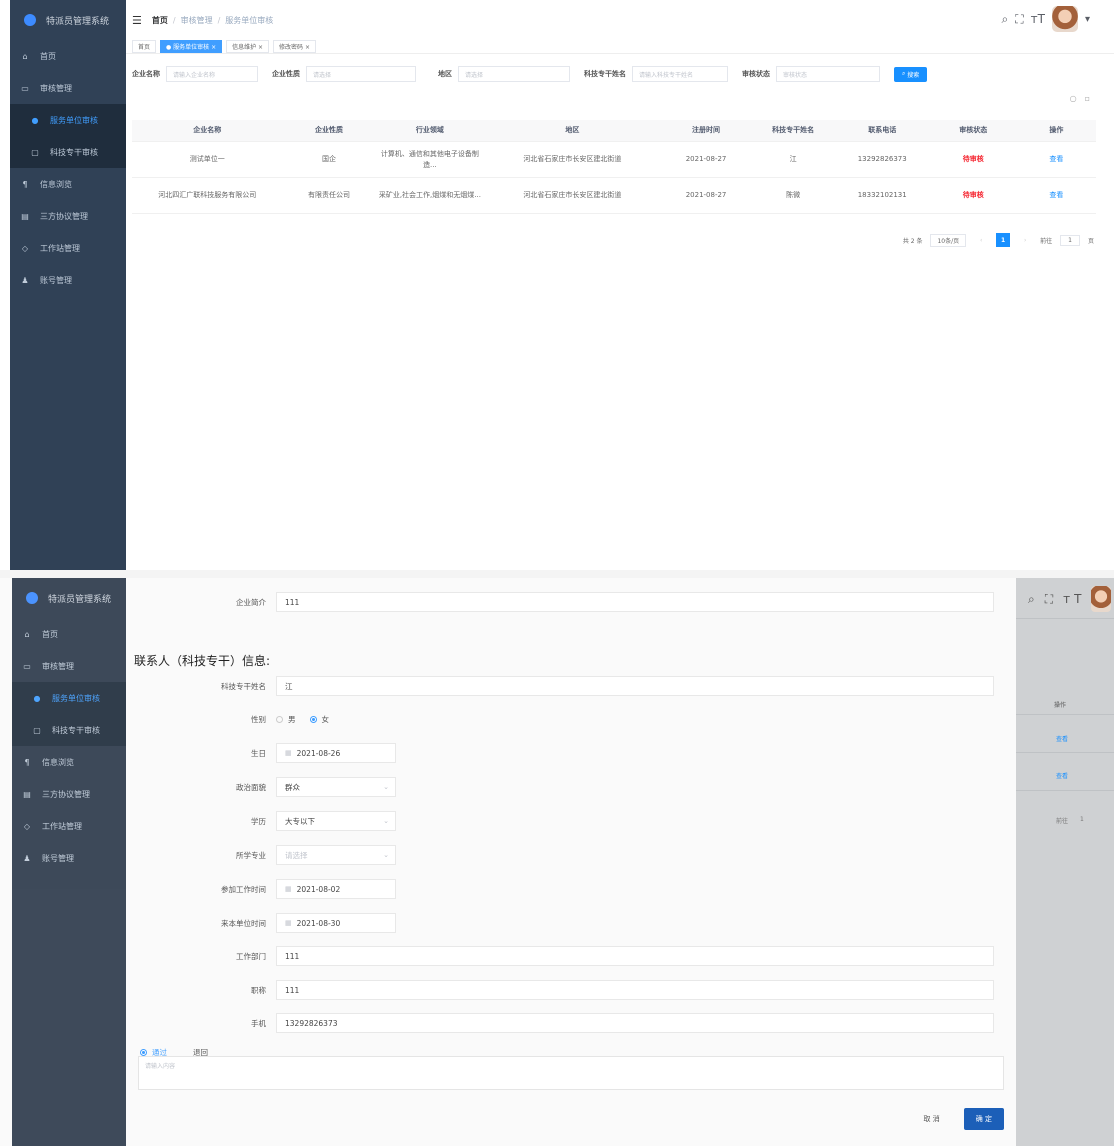 The height and width of the screenshot is (1146, 1114). I want to click on overlay-view-link: 查看, so click(1062, 739).